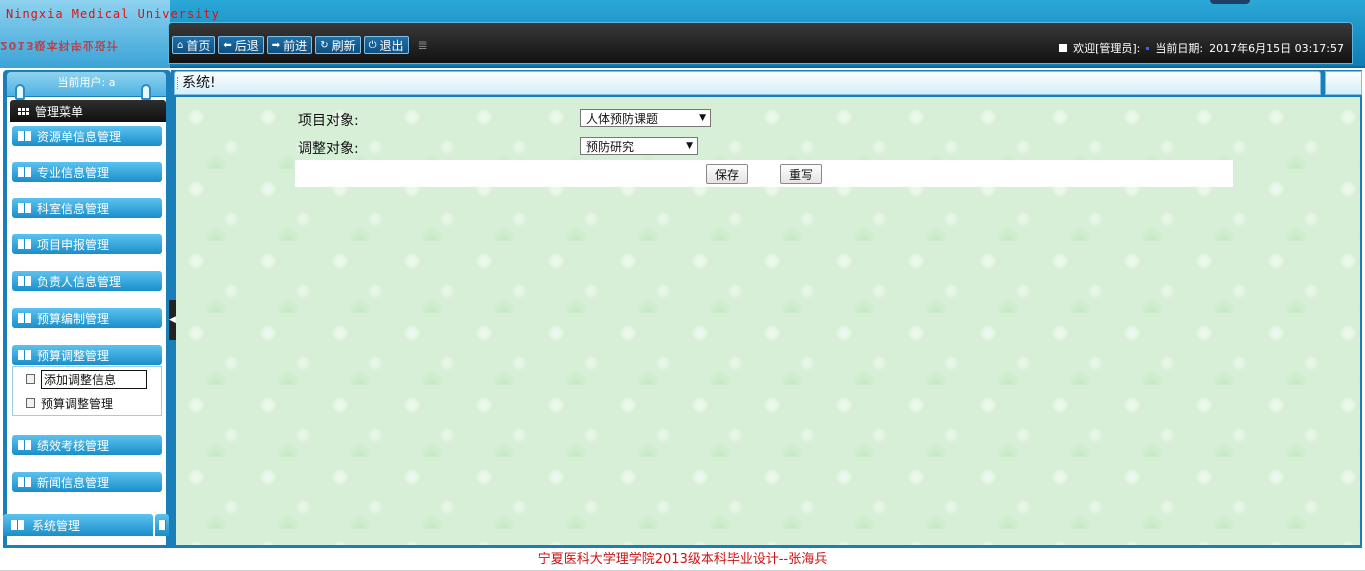  Describe the element at coordinates (1343, 83) in the screenshot. I see `breadcrumb-extension` at that location.